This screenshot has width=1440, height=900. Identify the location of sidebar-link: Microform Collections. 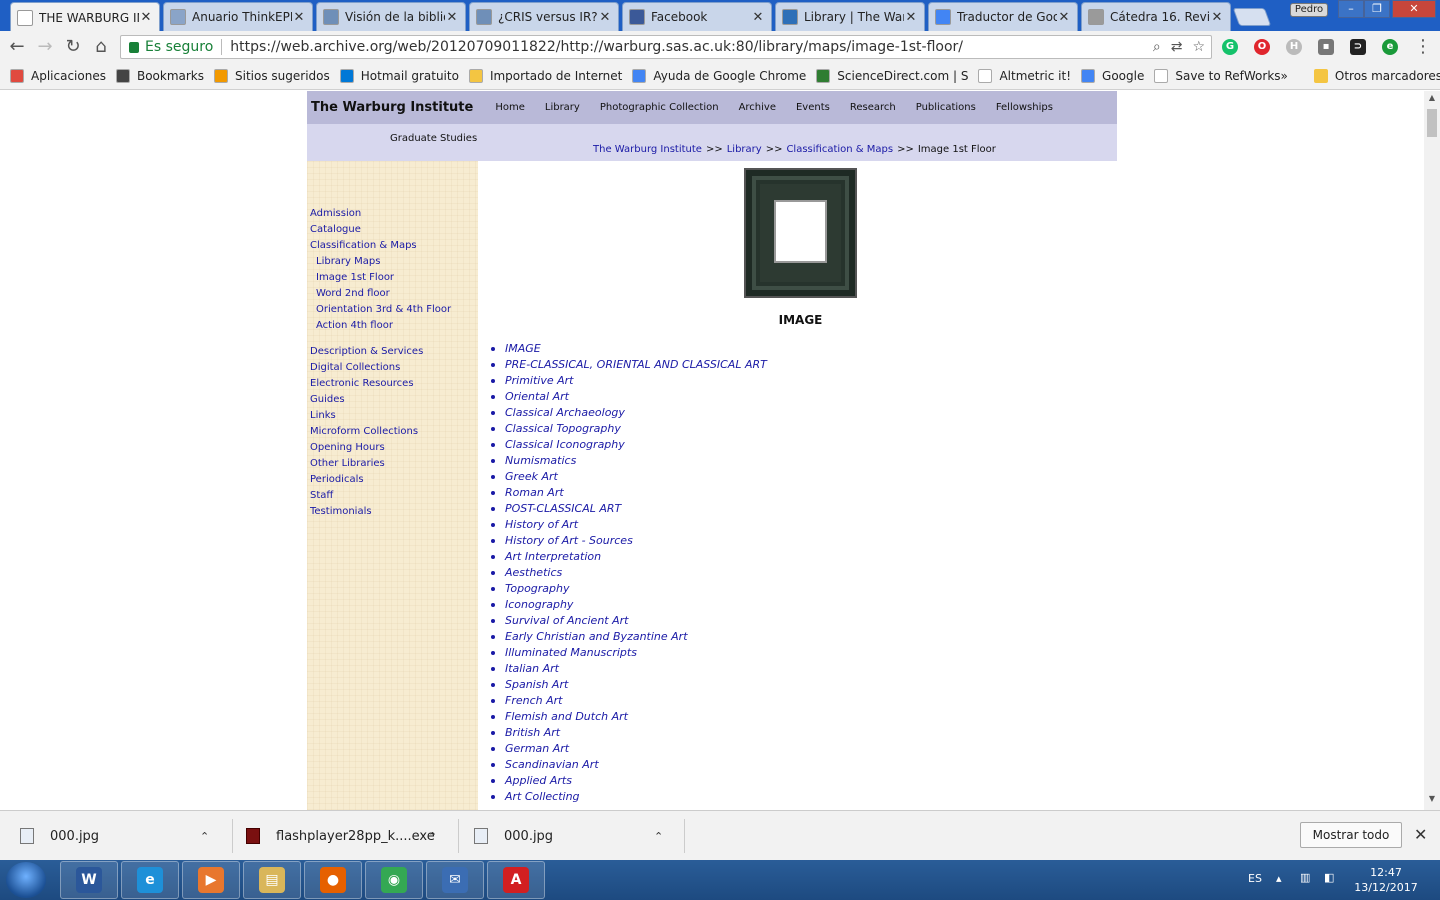
(364, 431).